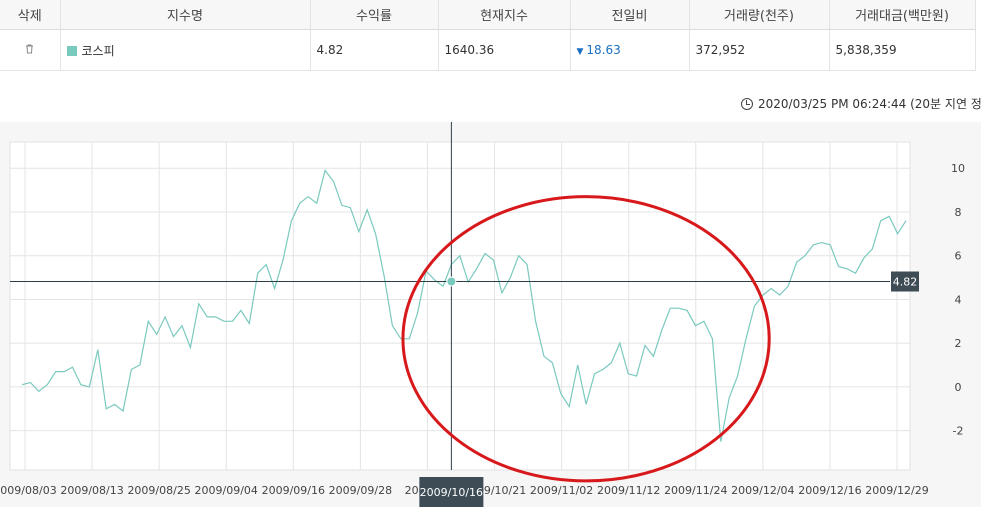 This screenshot has width=981, height=507. Describe the element at coordinates (958, 168) in the screenshot. I see `y-tick-label: 10` at that location.